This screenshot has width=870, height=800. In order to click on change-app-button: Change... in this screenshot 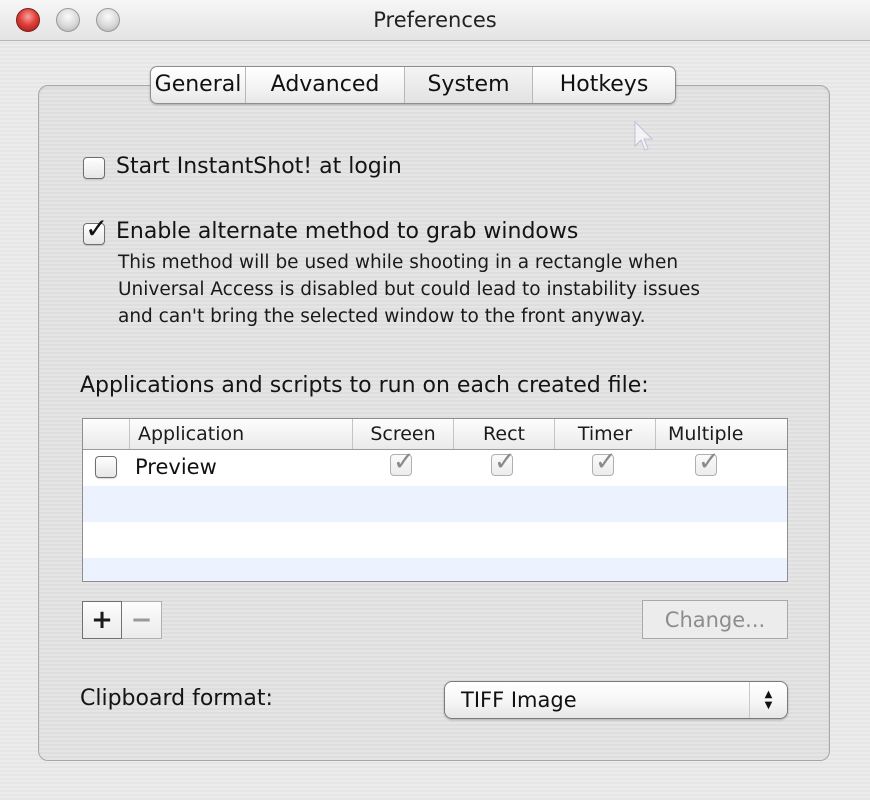, I will do `click(715, 619)`.